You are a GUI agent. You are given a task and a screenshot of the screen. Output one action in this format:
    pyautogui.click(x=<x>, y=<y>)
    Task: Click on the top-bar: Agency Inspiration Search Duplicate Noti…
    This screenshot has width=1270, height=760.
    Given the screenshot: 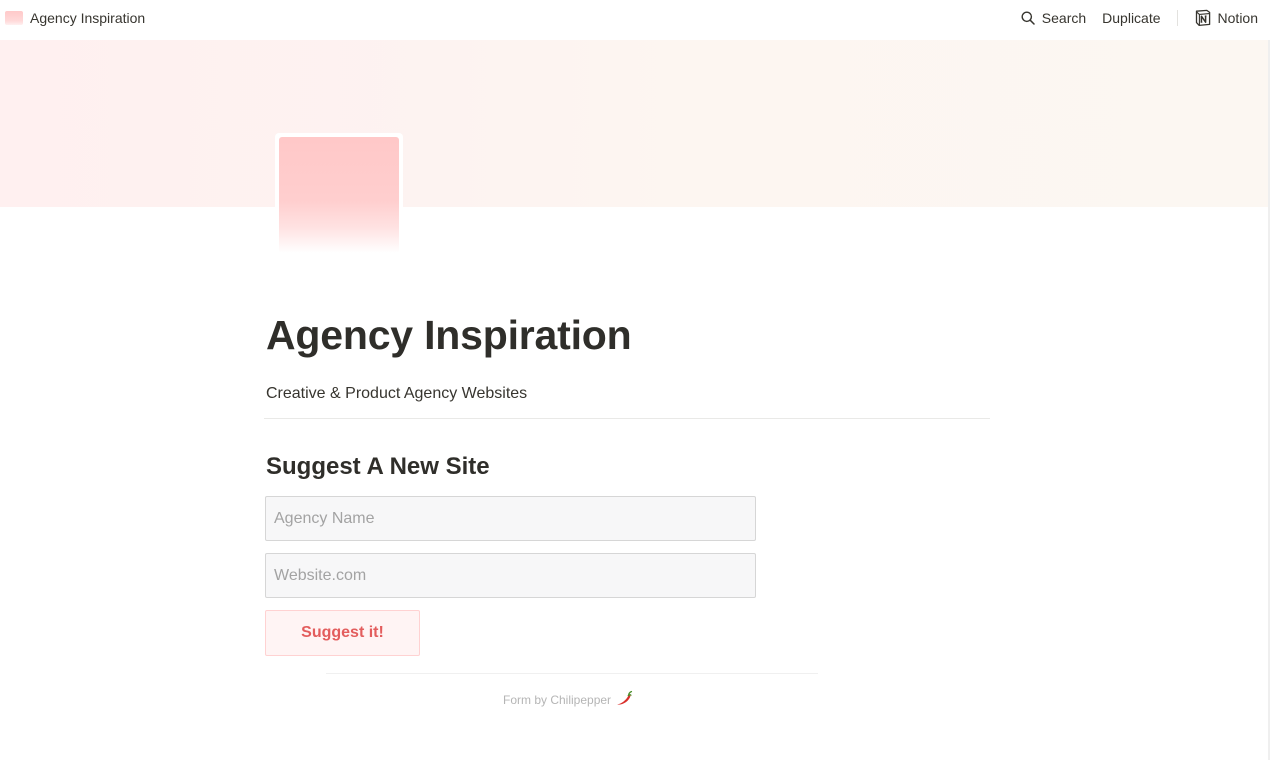 What is the action you would take?
    pyautogui.click(x=635, y=18)
    